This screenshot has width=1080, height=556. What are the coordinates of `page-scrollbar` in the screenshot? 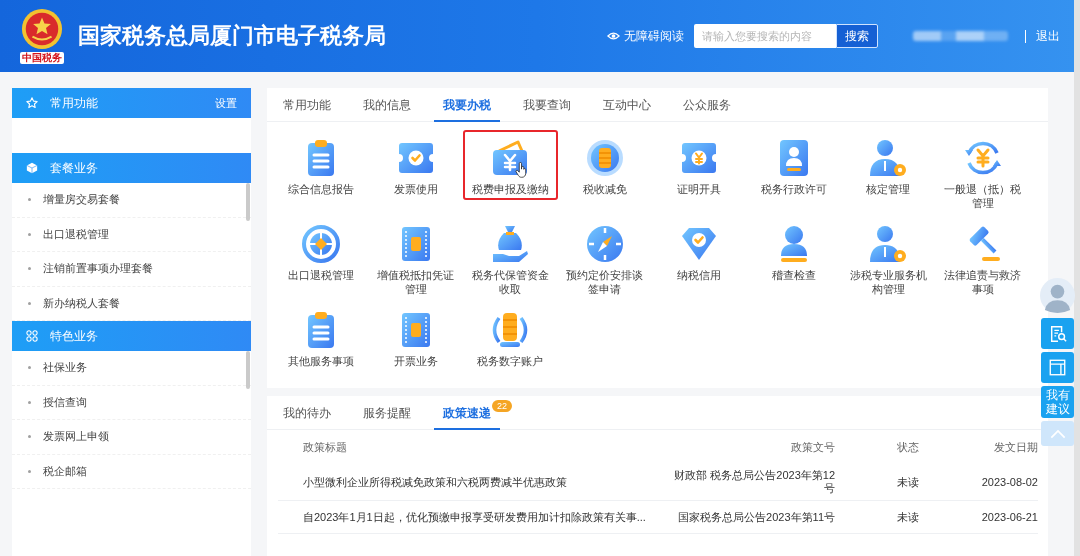 It's located at (1077, 278).